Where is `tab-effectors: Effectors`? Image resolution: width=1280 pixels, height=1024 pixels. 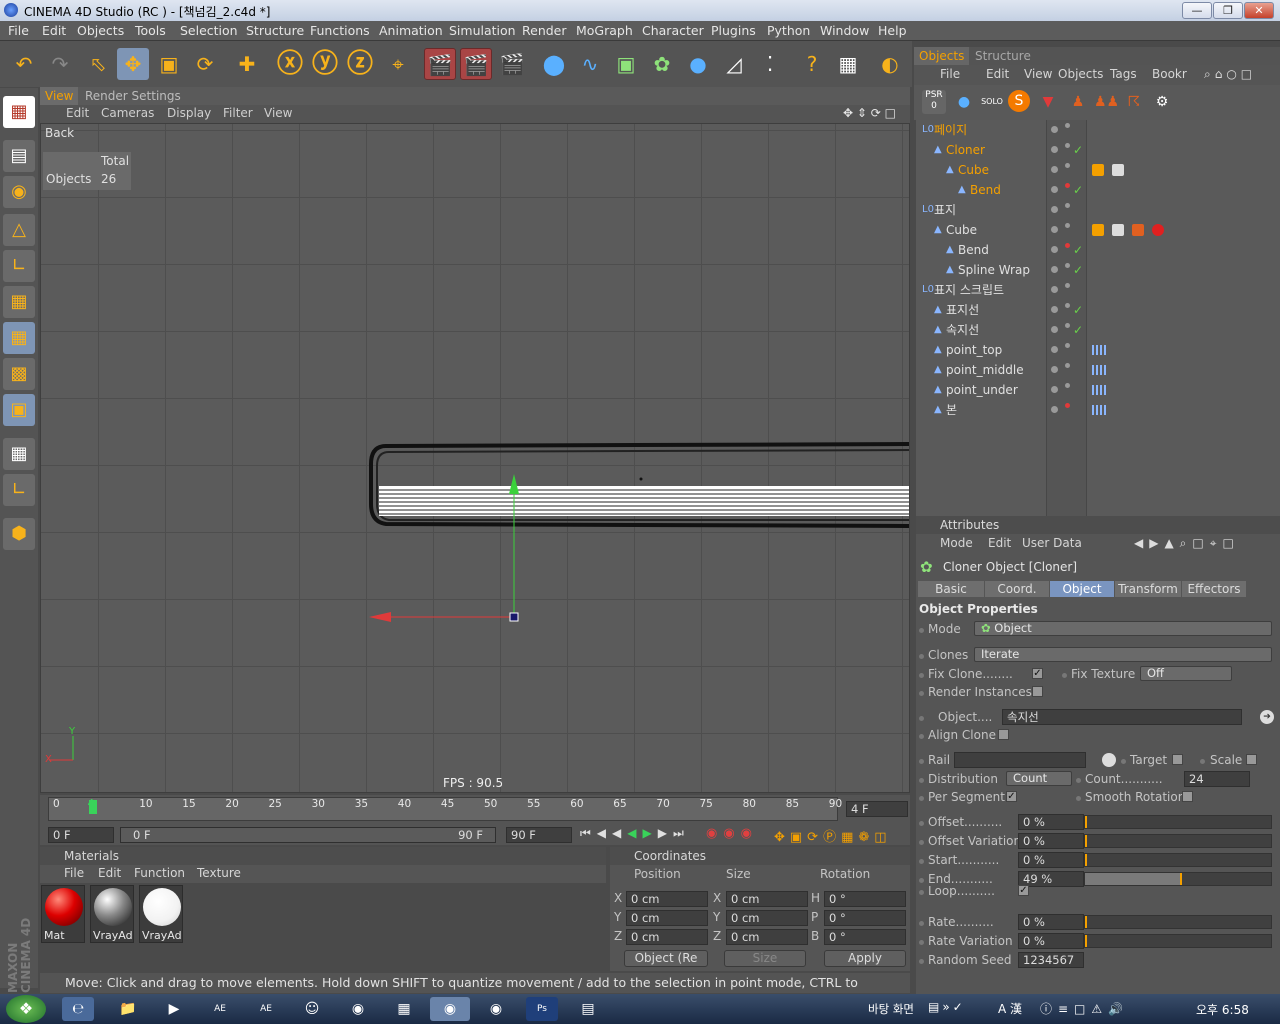
tab-effectors: Effectors is located at coordinates (1214, 589).